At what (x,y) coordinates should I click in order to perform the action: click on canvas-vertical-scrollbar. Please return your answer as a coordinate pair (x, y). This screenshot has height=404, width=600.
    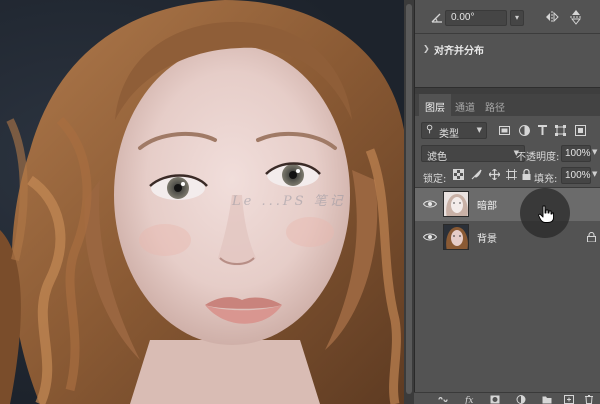
    Looking at the image, I should click on (409, 202).